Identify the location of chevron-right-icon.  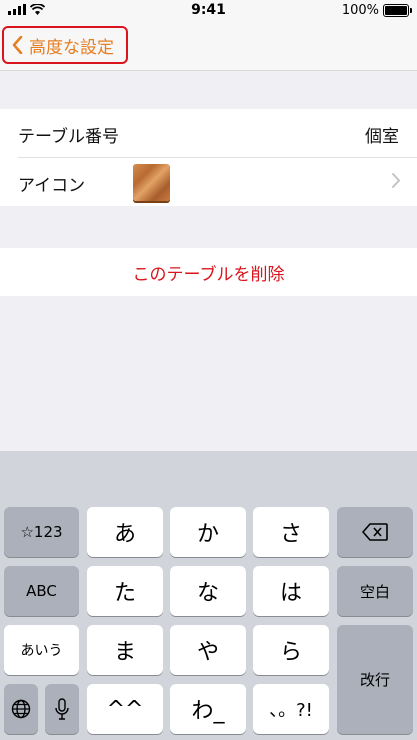
(396, 180).